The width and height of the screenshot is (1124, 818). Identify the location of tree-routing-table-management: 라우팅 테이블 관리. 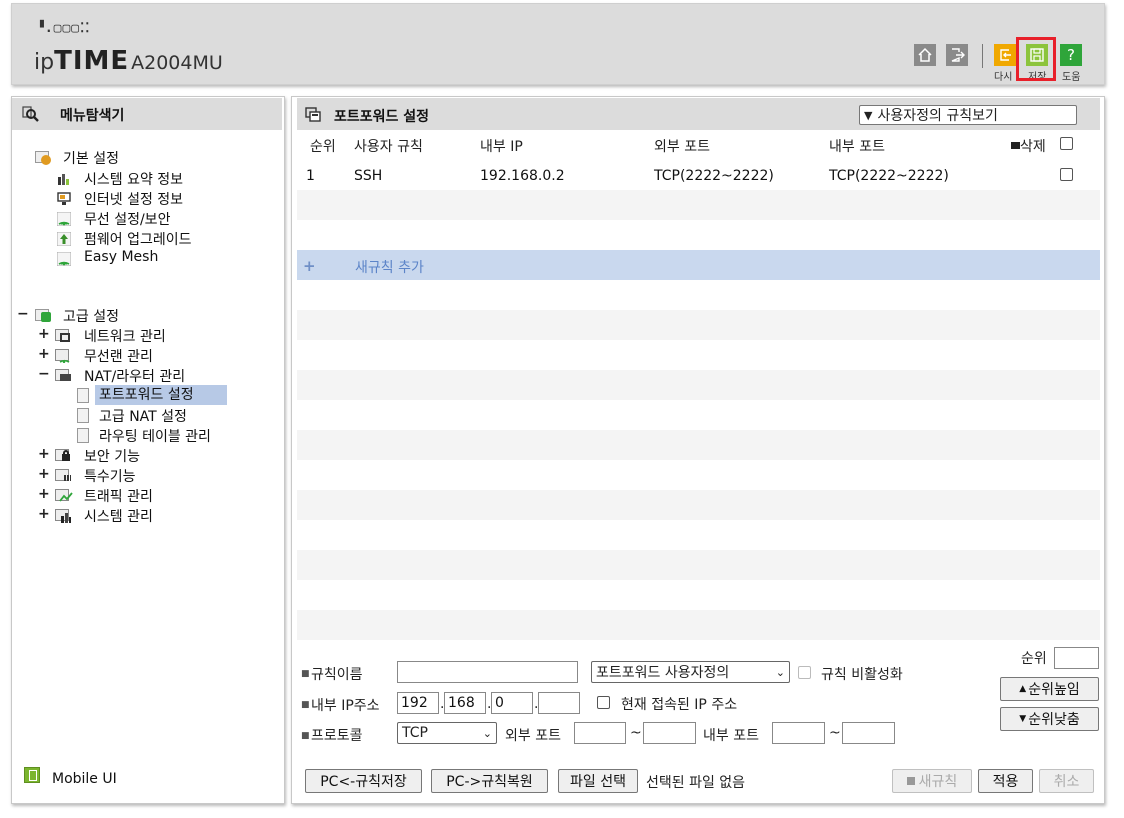
(155, 436).